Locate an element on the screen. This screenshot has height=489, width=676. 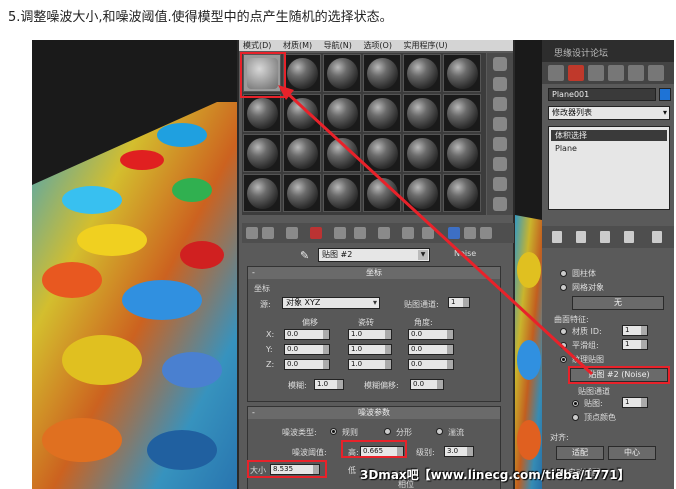
sample-type-icon is located at coordinates (500, 64).